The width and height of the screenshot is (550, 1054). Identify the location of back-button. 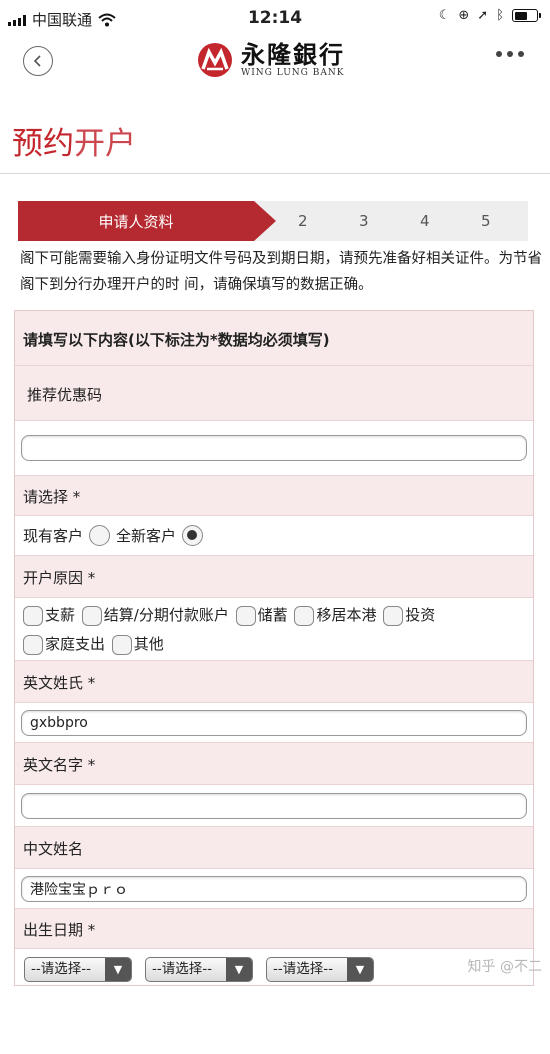
(38, 61).